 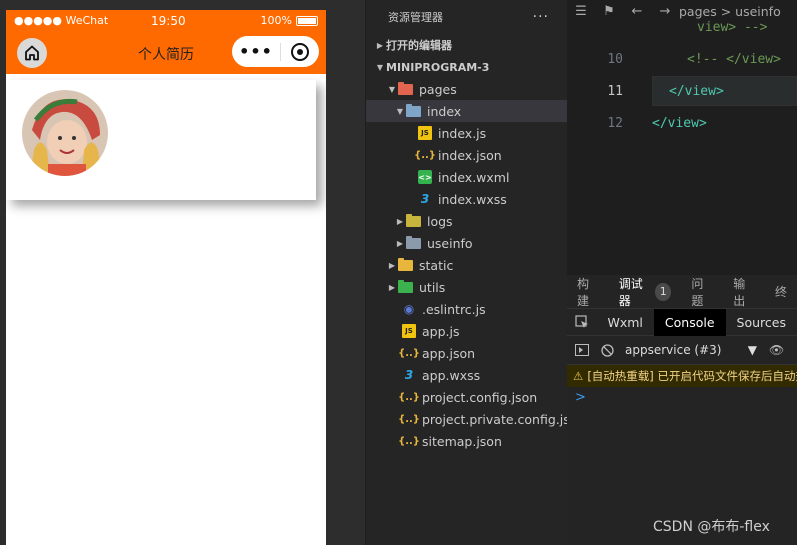 What do you see at coordinates (438, 67) in the screenshot?
I see `project-label: MINIPROGRAM-3` at bounding box center [438, 67].